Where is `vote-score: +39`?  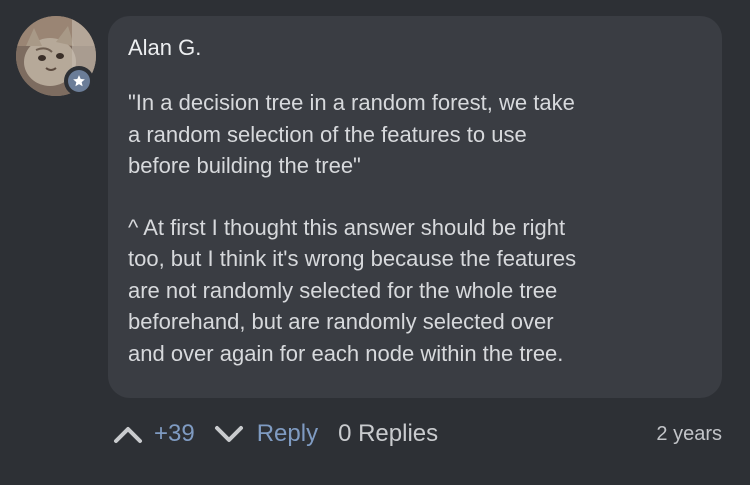 vote-score: +39 is located at coordinates (174, 433).